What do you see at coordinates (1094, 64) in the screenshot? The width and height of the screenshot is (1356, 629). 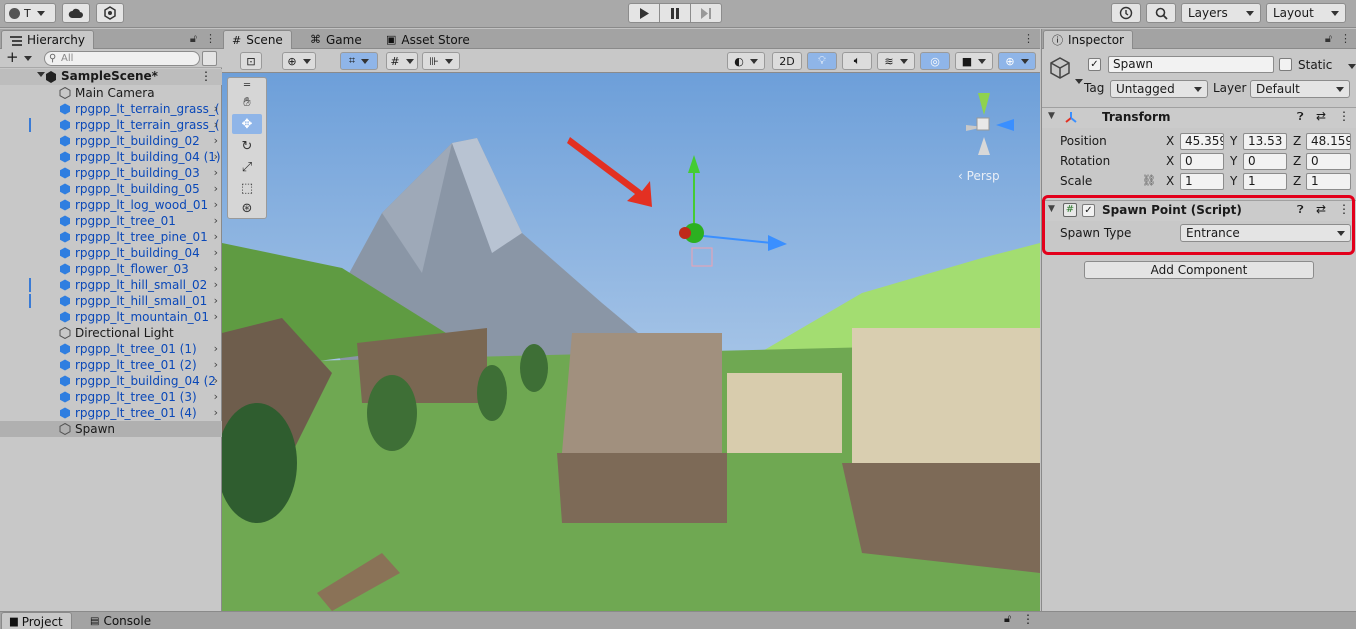 I see `active-checkbox: ✓` at bounding box center [1094, 64].